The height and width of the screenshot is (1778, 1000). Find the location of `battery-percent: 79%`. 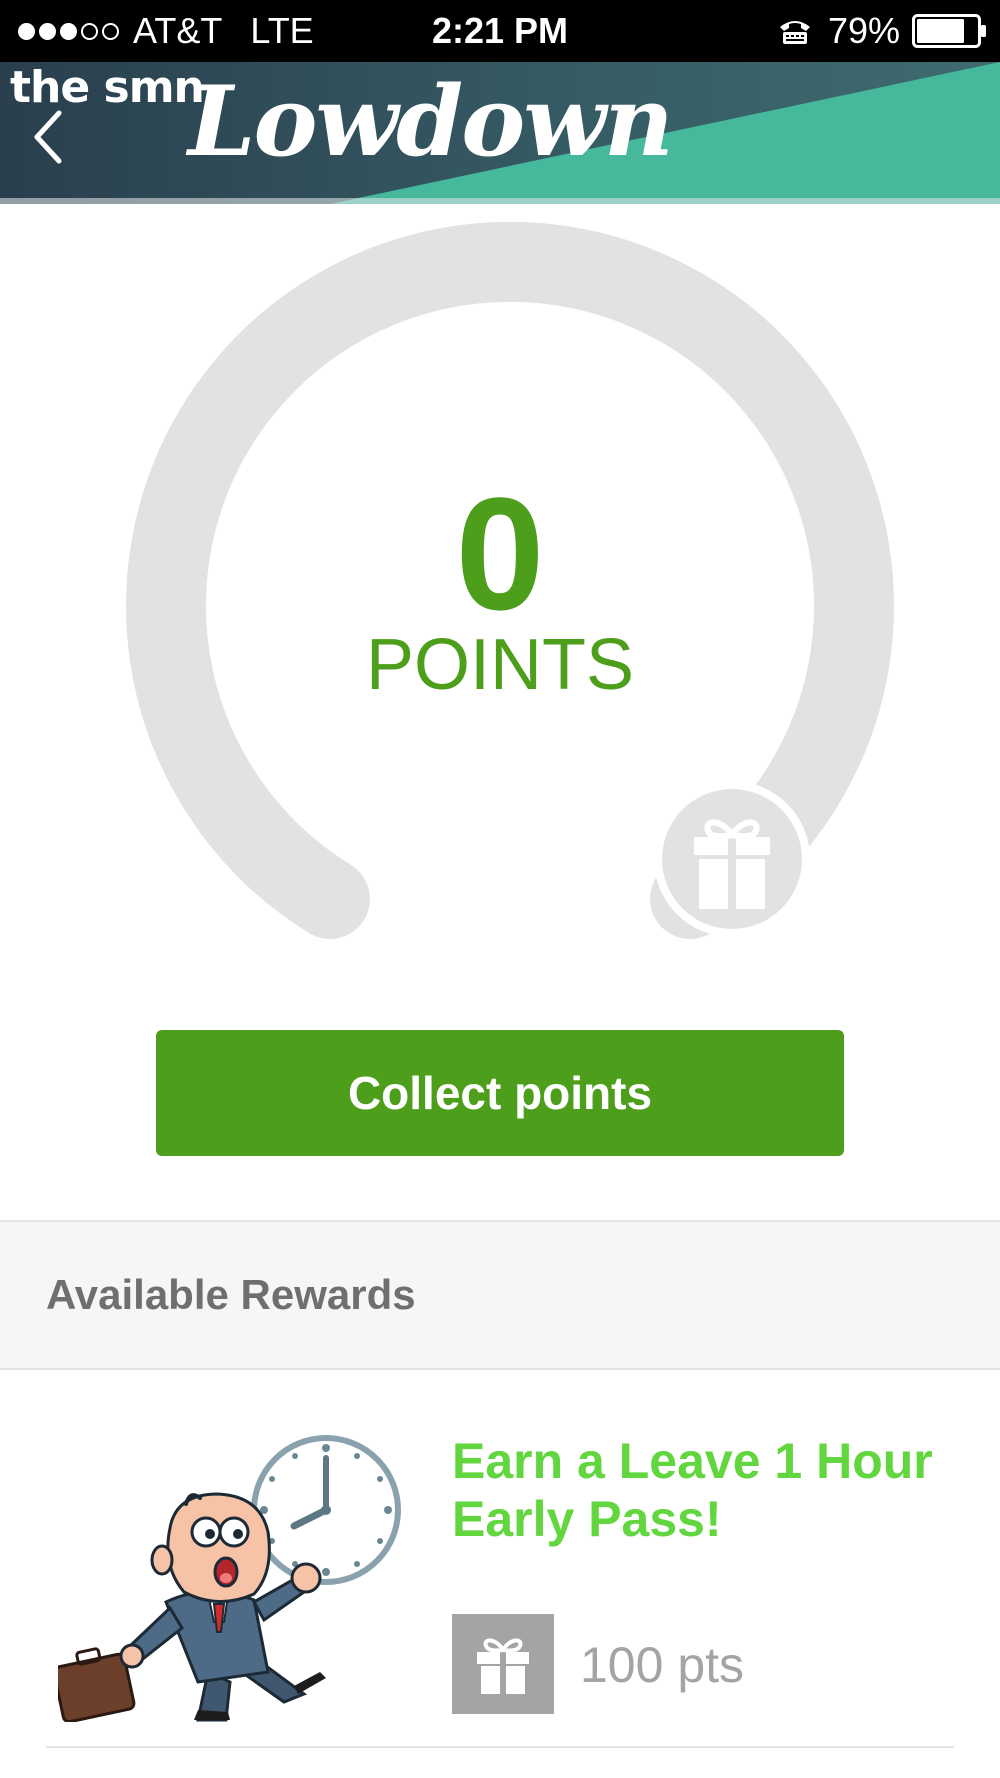

battery-percent: 79% is located at coordinates (863, 30).